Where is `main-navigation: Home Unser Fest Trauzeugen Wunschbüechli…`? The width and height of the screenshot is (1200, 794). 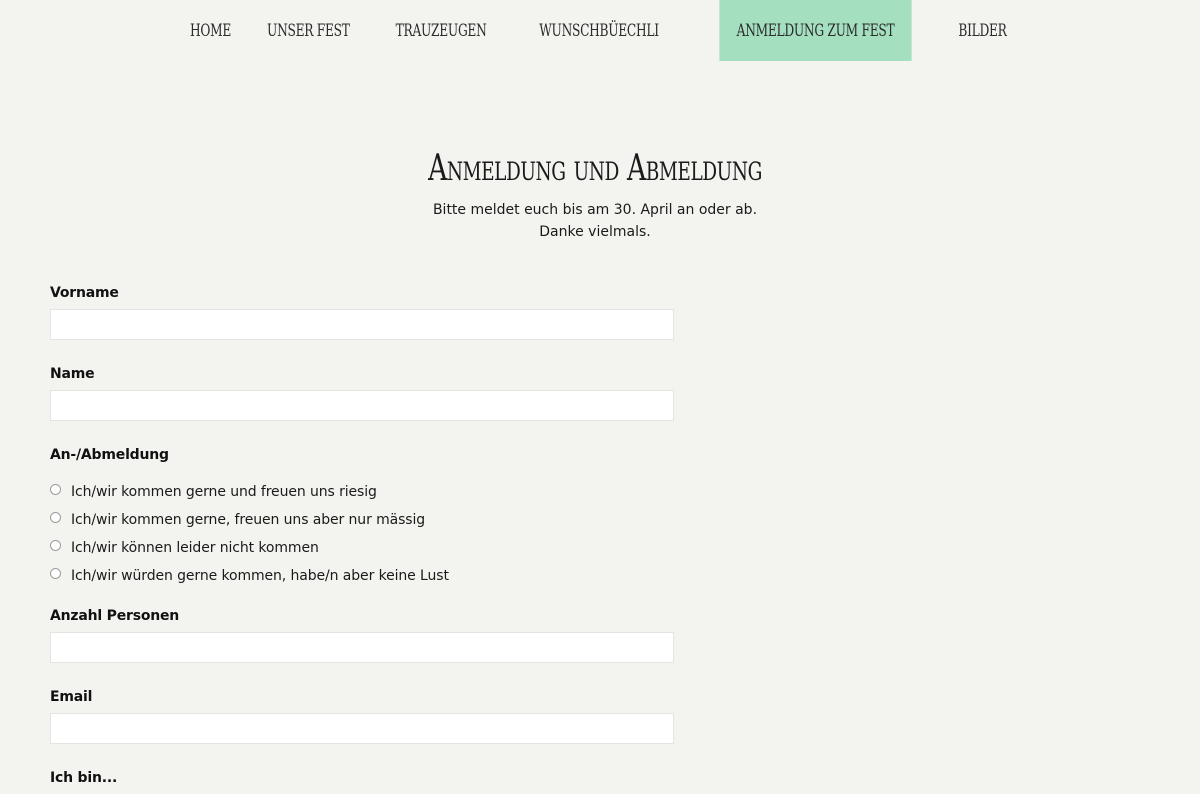
main-navigation: Home Unser Fest Trauzeugen Wunschbüechli… is located at coordinates (600, 30).